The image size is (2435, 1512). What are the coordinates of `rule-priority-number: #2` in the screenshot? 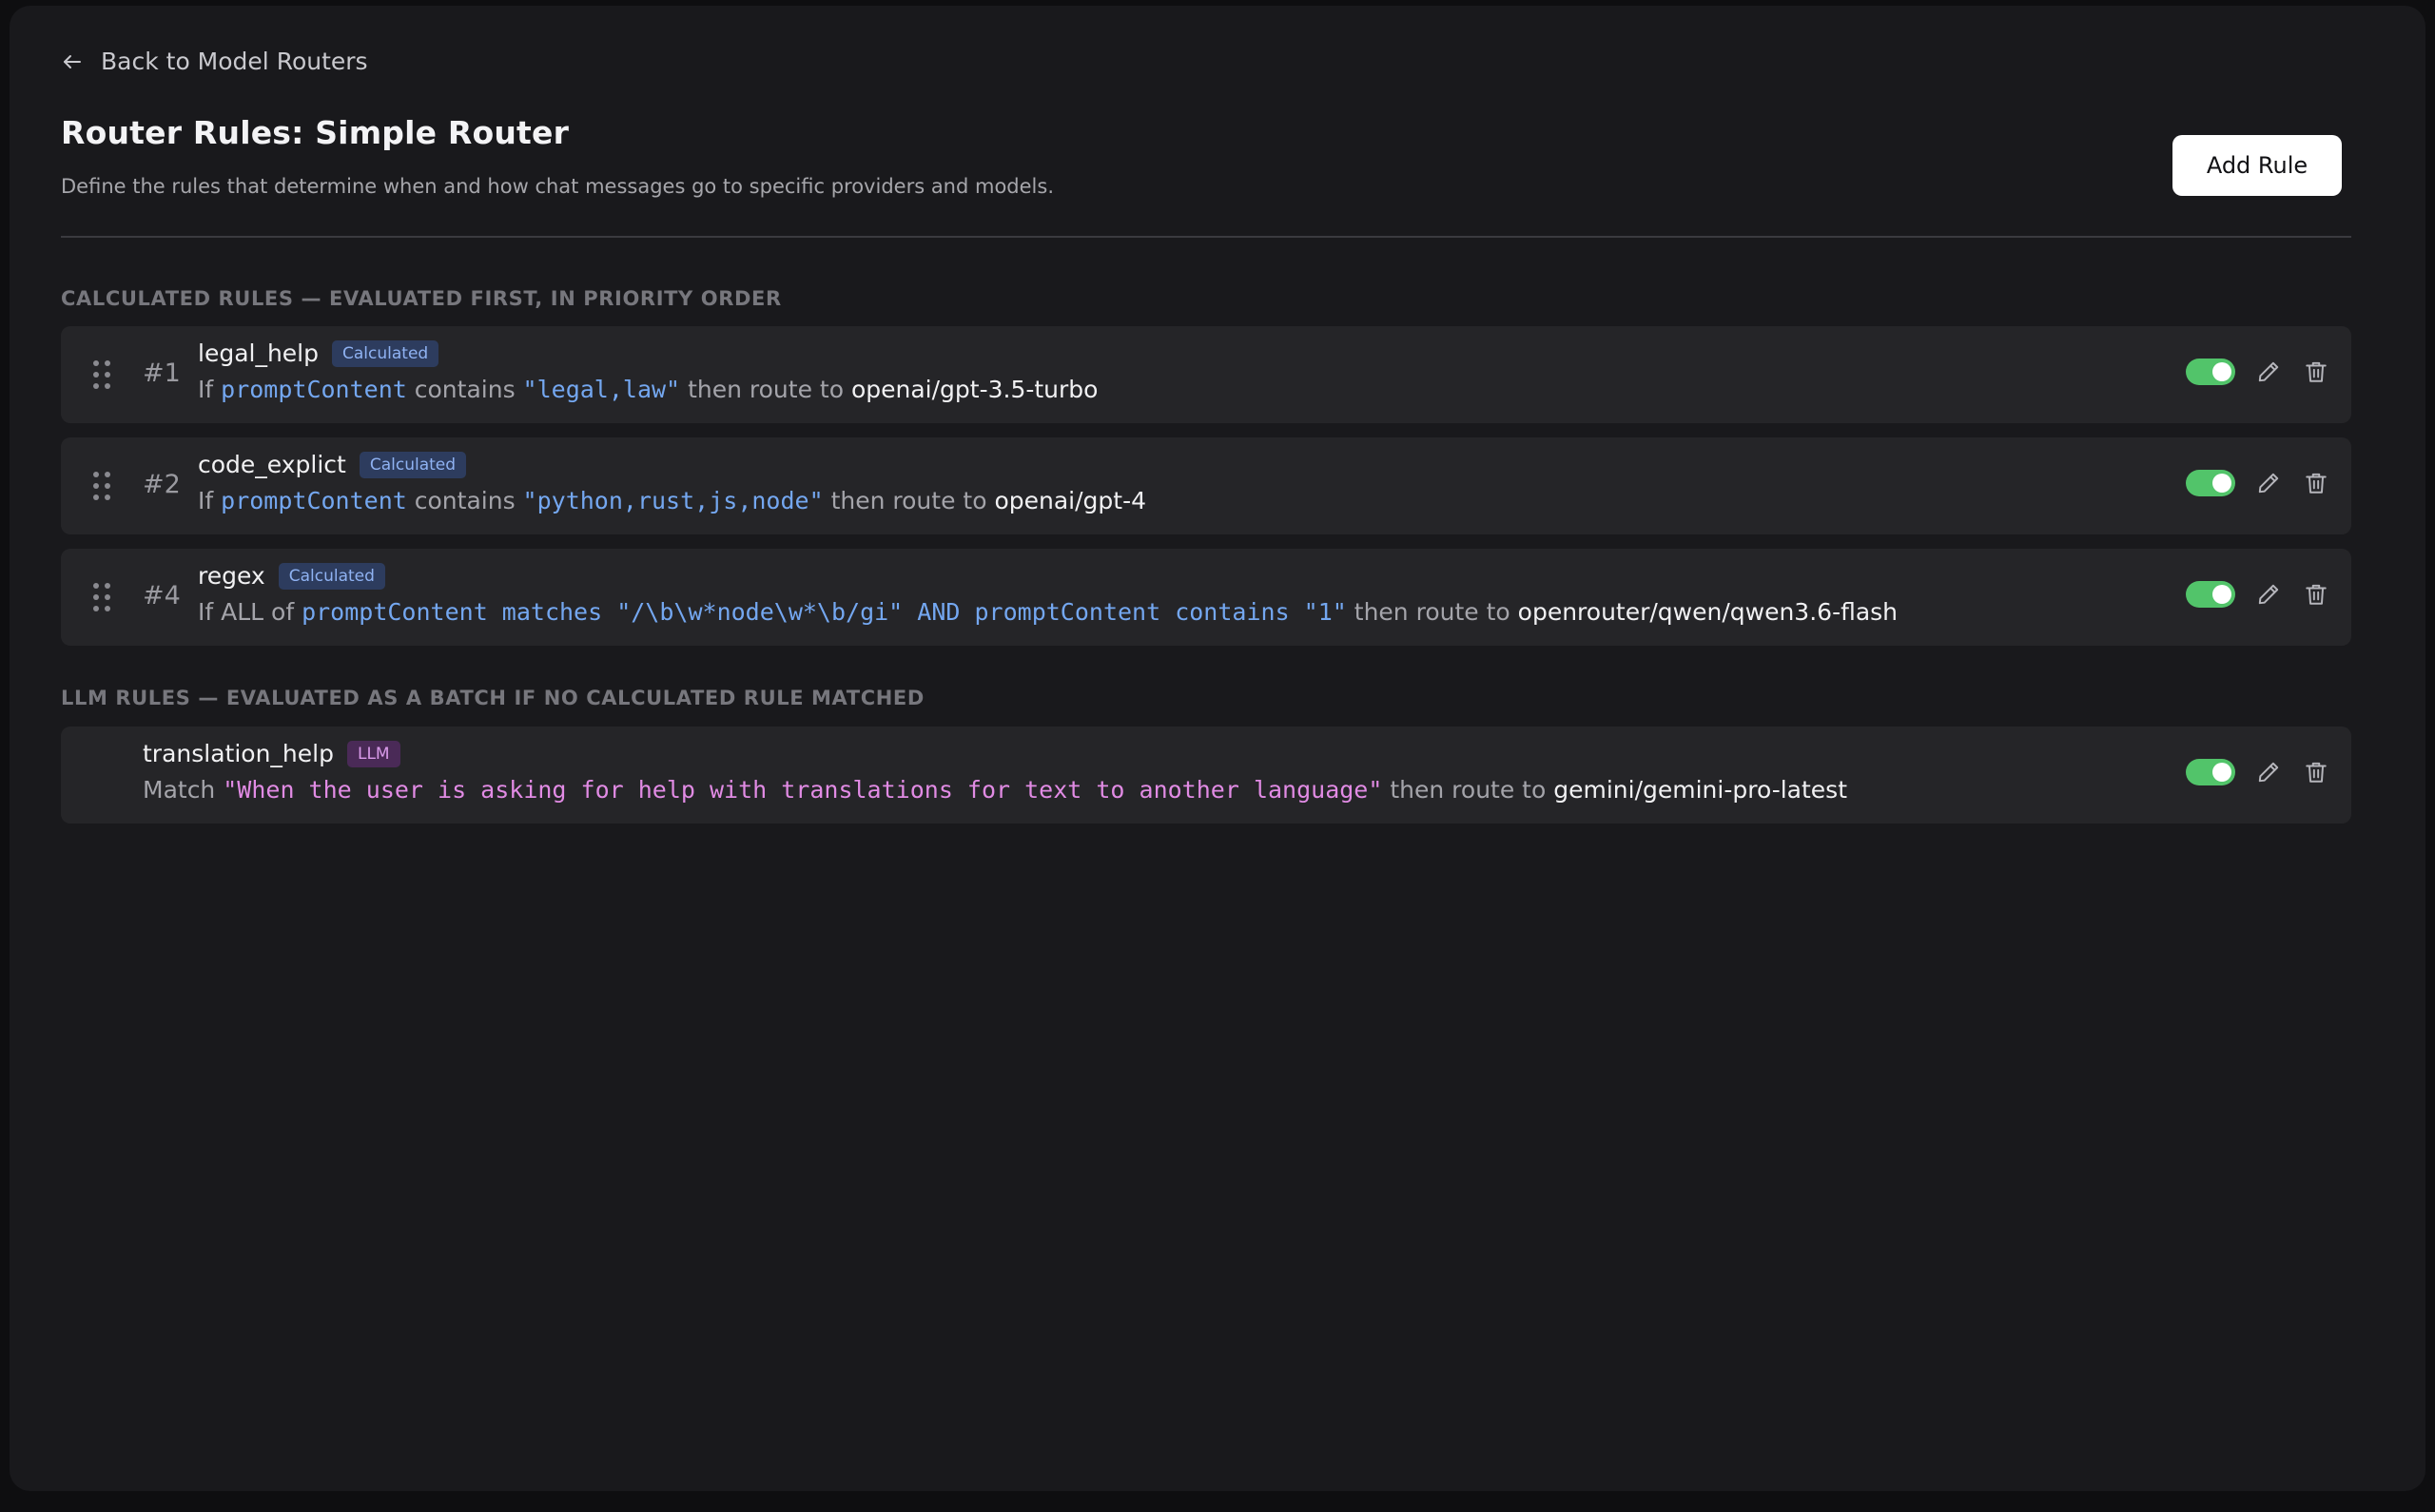 It's located at (162, 485).